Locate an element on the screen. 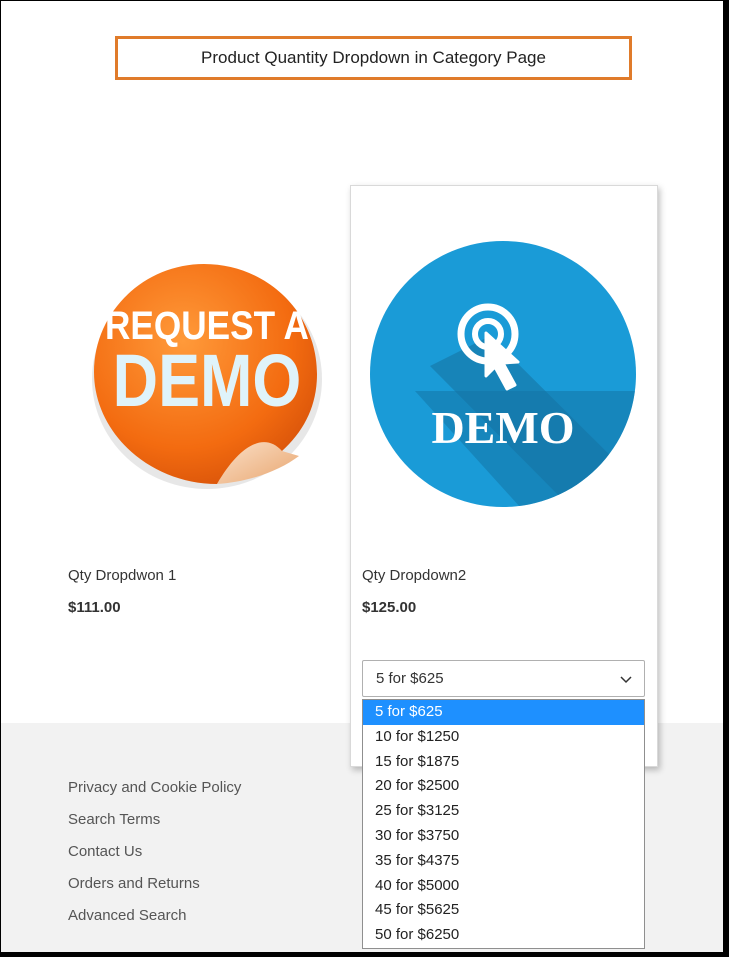  product-price-1: $111.00 is located at coordinates (94, 607).